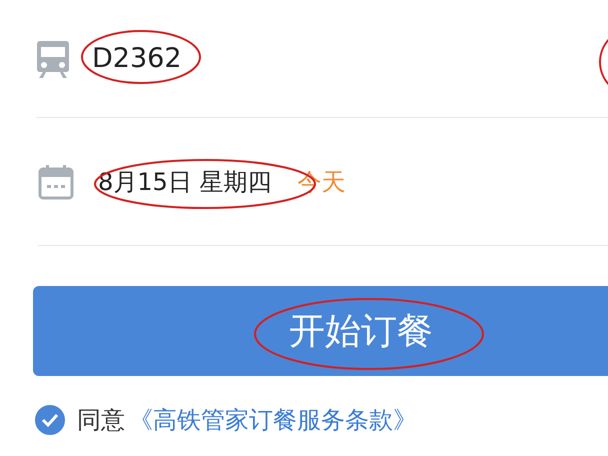 This screenshot has width=608, height=456. Describe the element at coordinates (273, 420) in the screenshot. I see `terms-link: 《高铁管家订餐服务条款》` at that location.